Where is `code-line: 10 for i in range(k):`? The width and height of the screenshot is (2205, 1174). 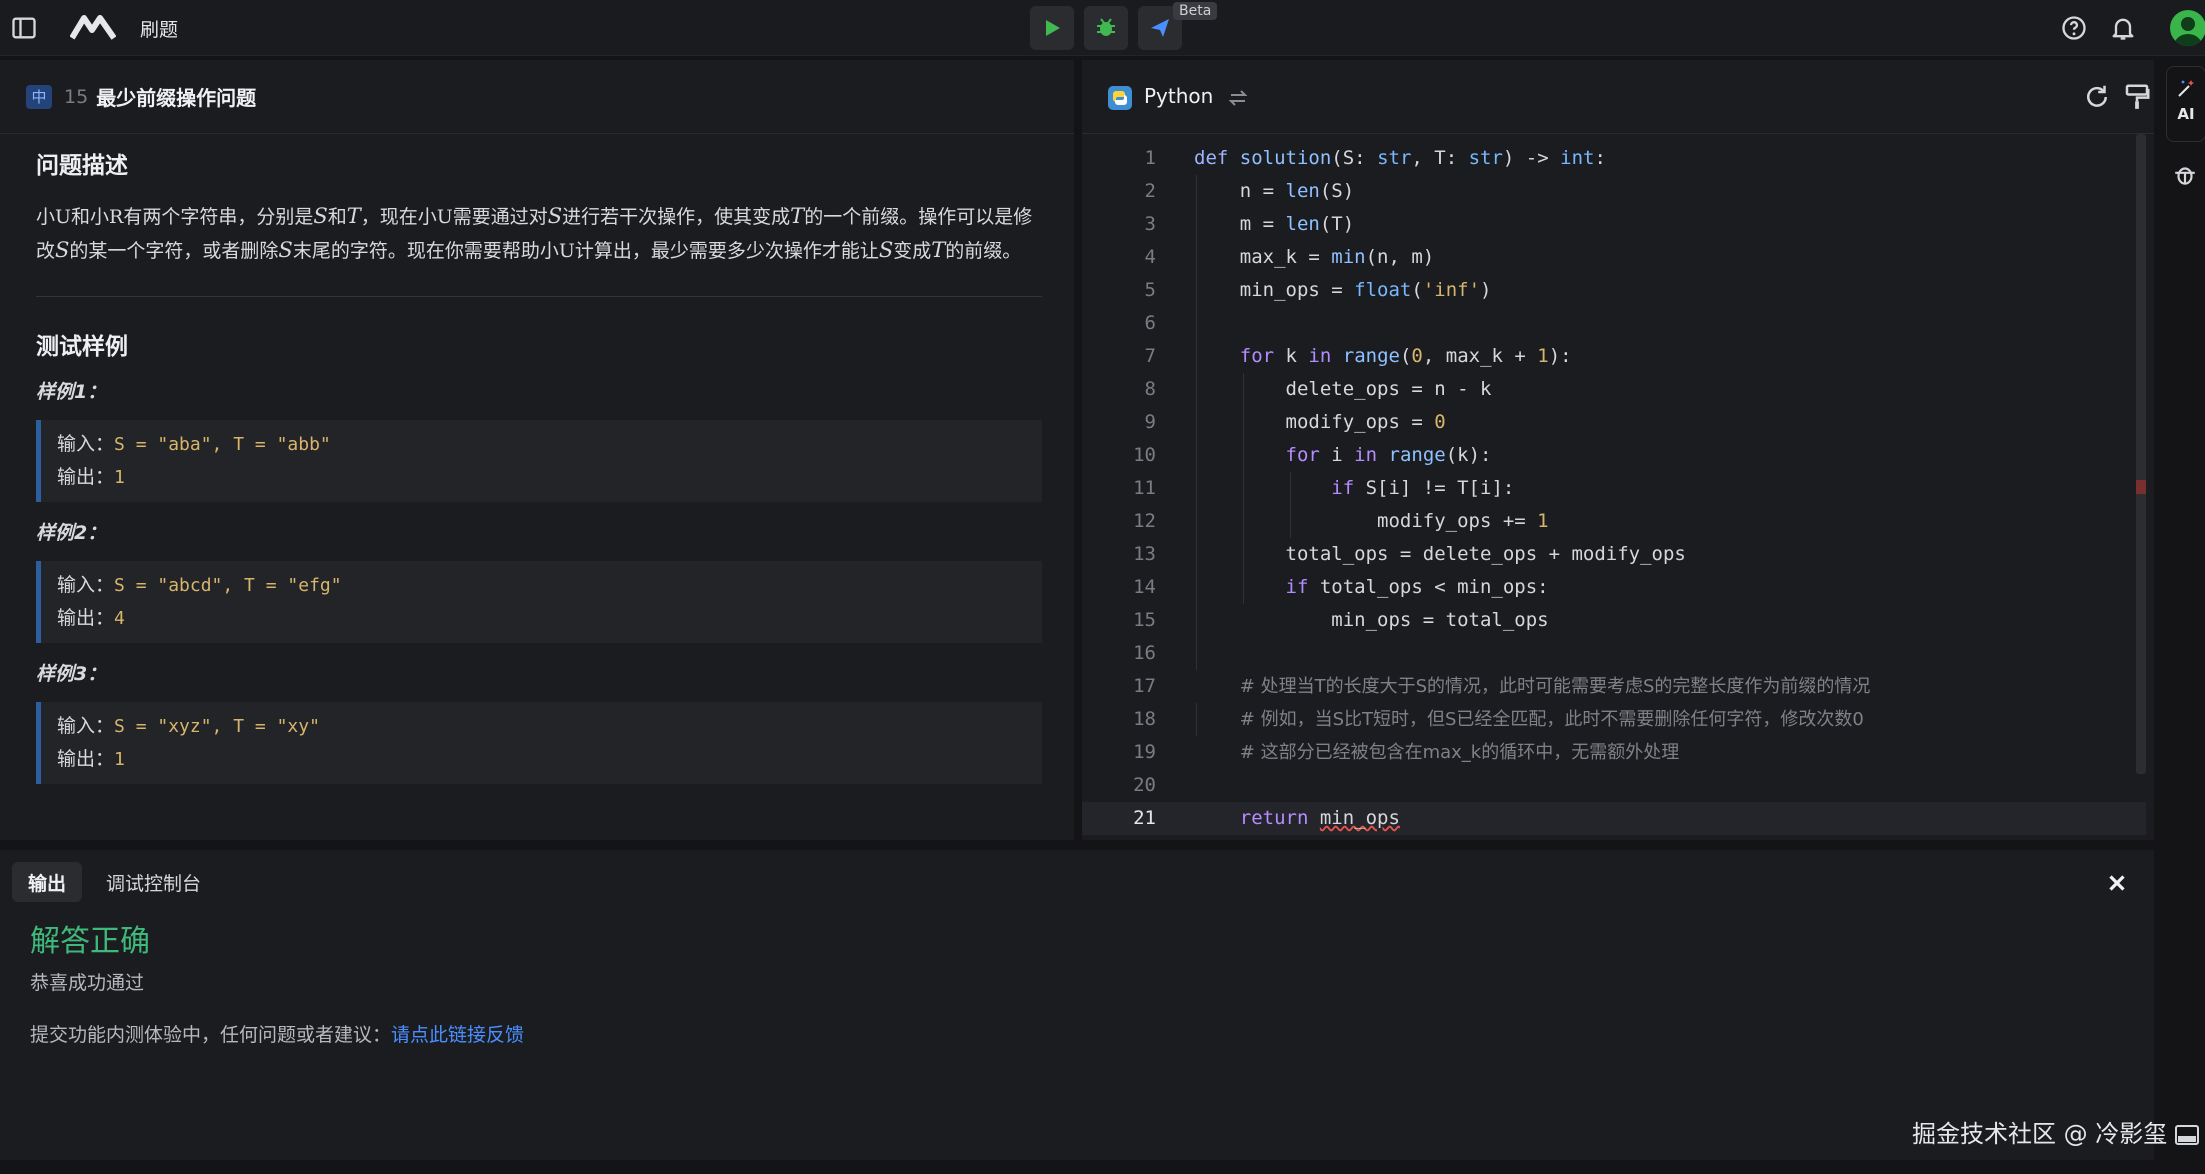 code-line: 10 for i in range(k): is located at coordinates (1614, 455).